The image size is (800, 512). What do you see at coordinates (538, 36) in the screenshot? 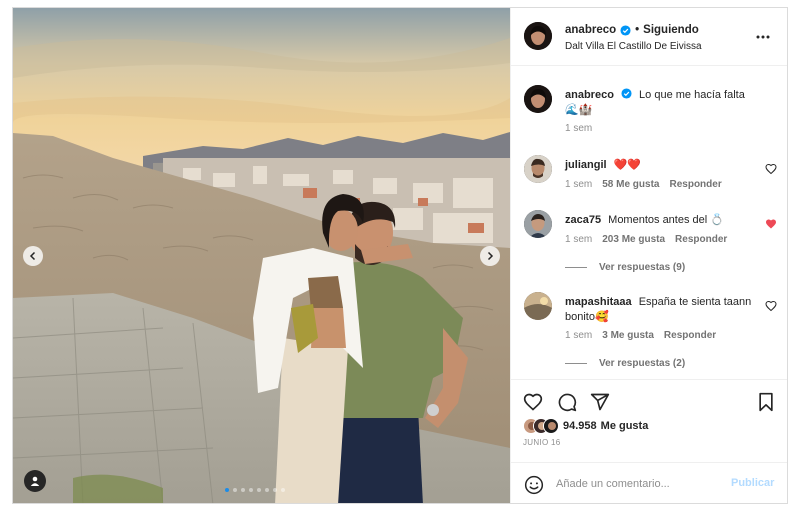
I see `author-avatar` at bounding box center [538, 36].